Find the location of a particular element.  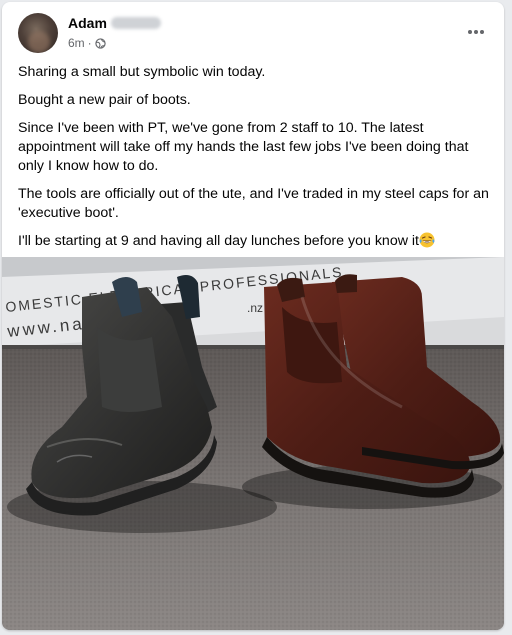

avatar is located at coordinates (38, 33).